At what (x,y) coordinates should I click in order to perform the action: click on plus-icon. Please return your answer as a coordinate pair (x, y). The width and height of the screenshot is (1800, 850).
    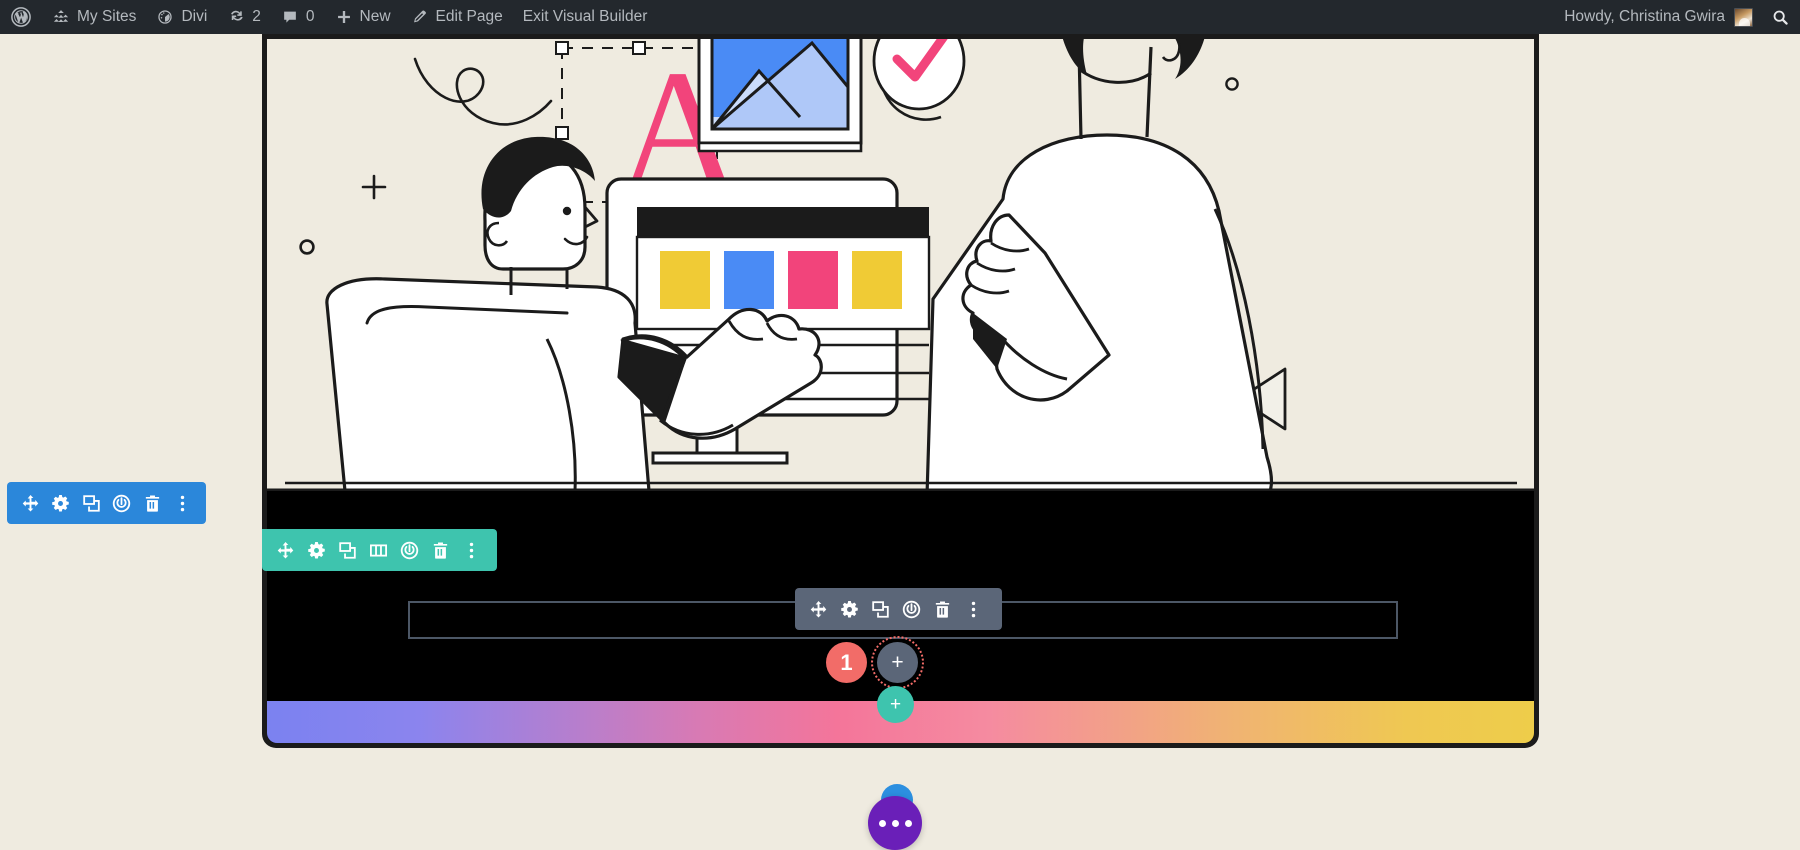
    Looking at the image, I should click on (344, 17).